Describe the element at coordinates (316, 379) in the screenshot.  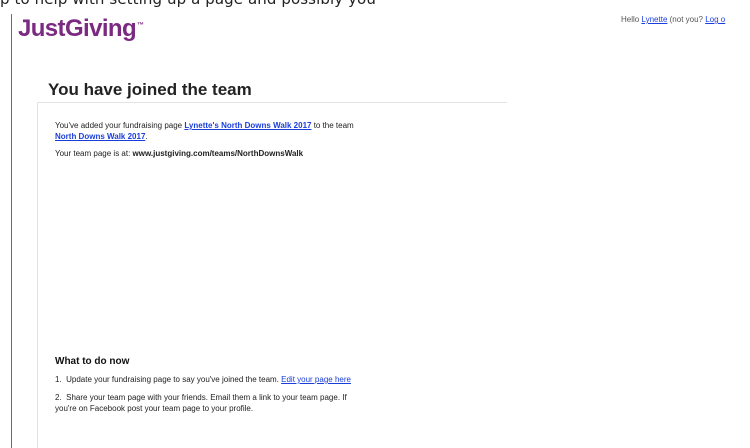
I see `edit-page-link: Edit your page here` at that location.